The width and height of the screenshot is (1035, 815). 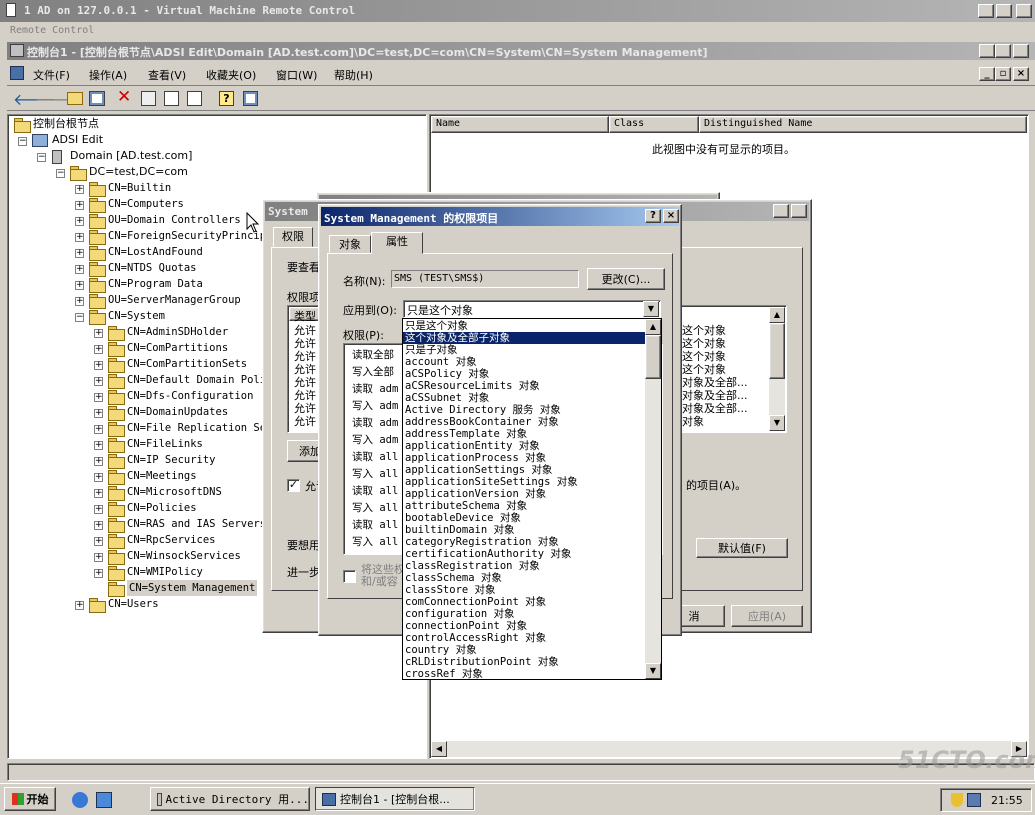 What do you see at coordinates (30, 799) in the screenshot?
I see `start-button: 开始` at bounding box center [30, 799].